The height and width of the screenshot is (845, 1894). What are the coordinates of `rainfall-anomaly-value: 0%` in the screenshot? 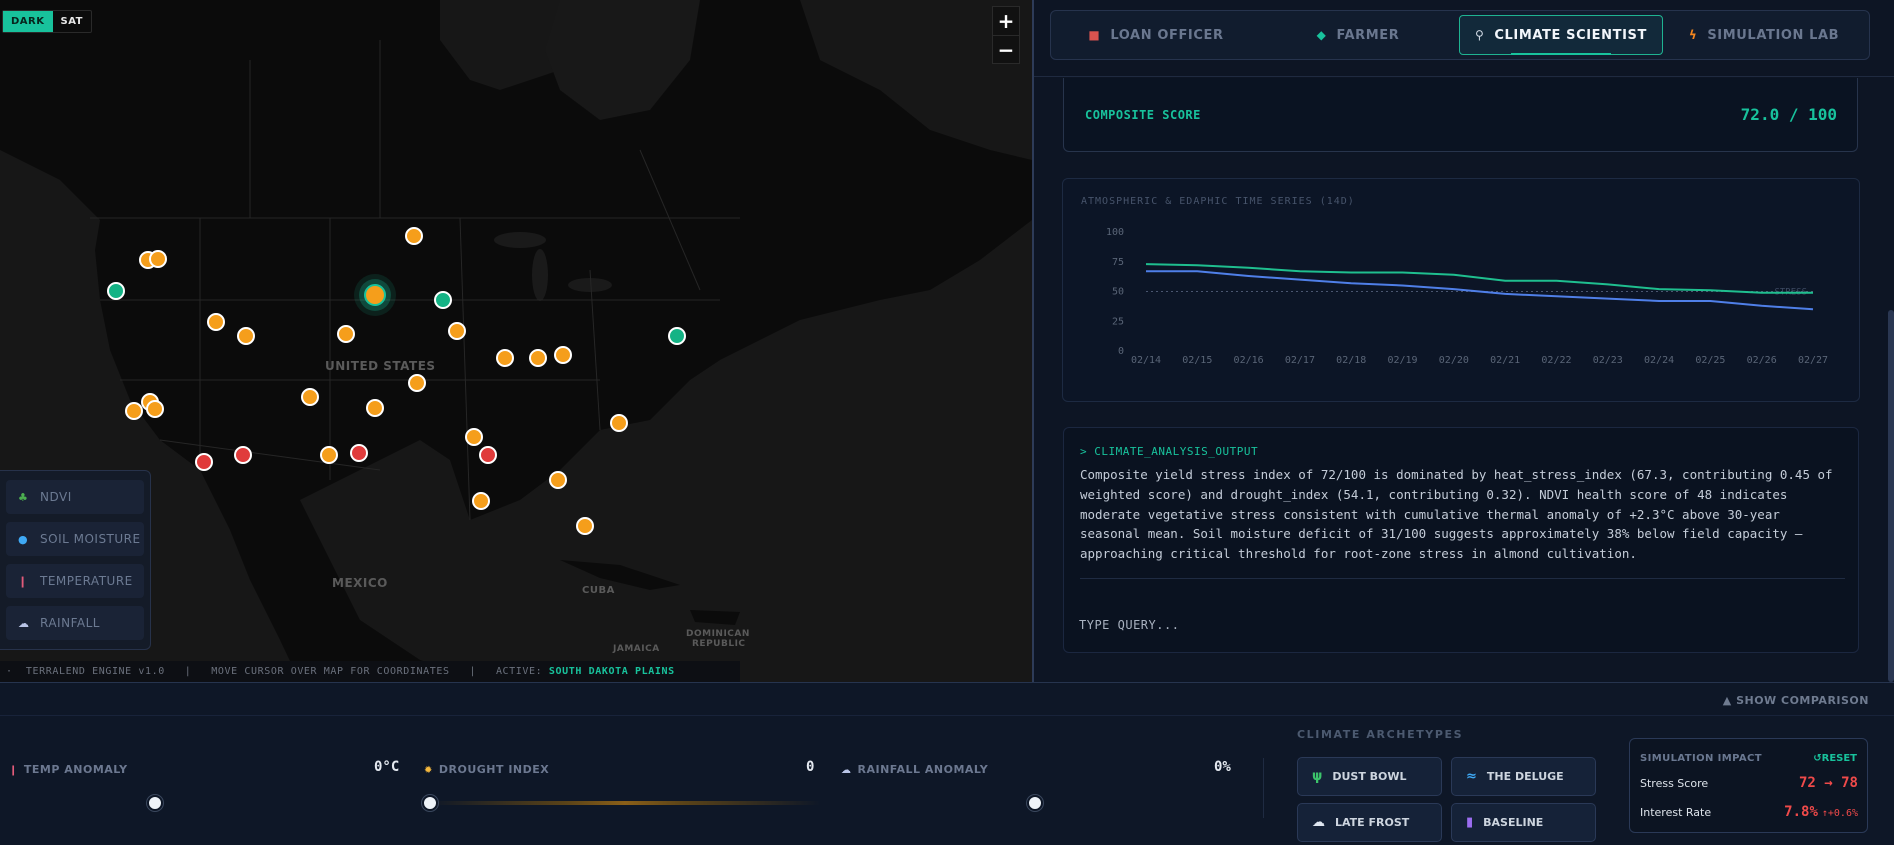 It's located at (1222, 767).